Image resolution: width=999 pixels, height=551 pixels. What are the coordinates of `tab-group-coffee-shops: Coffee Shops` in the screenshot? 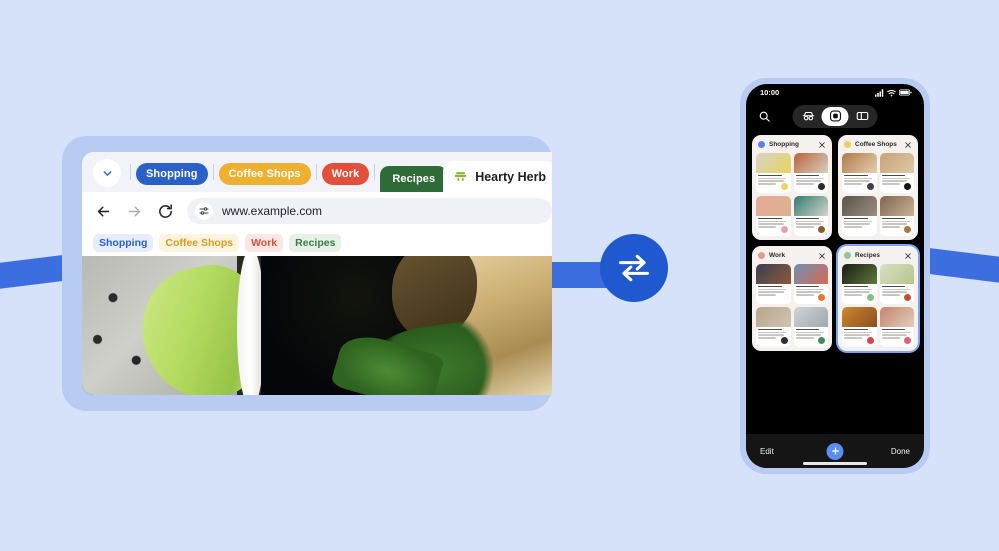 It's located at (264, 174).